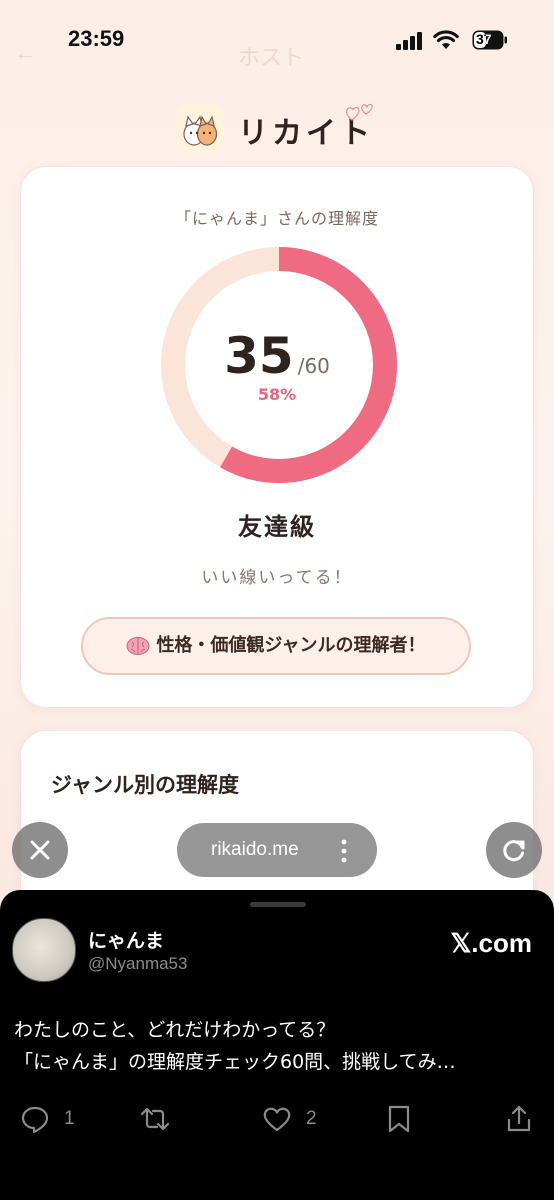 The height and width of the screenshot is (1200, 554). Describe the element at coordinates (491, 943) in the screenshot. I see `x-com-link: 𝕏.com` at that location.